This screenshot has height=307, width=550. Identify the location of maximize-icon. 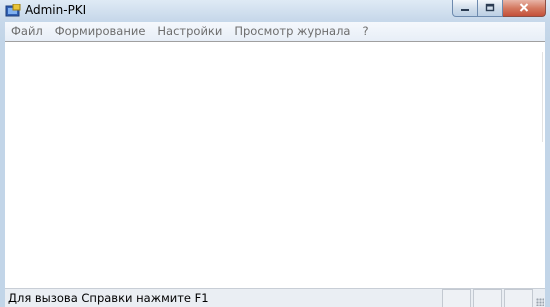
(490, 8).